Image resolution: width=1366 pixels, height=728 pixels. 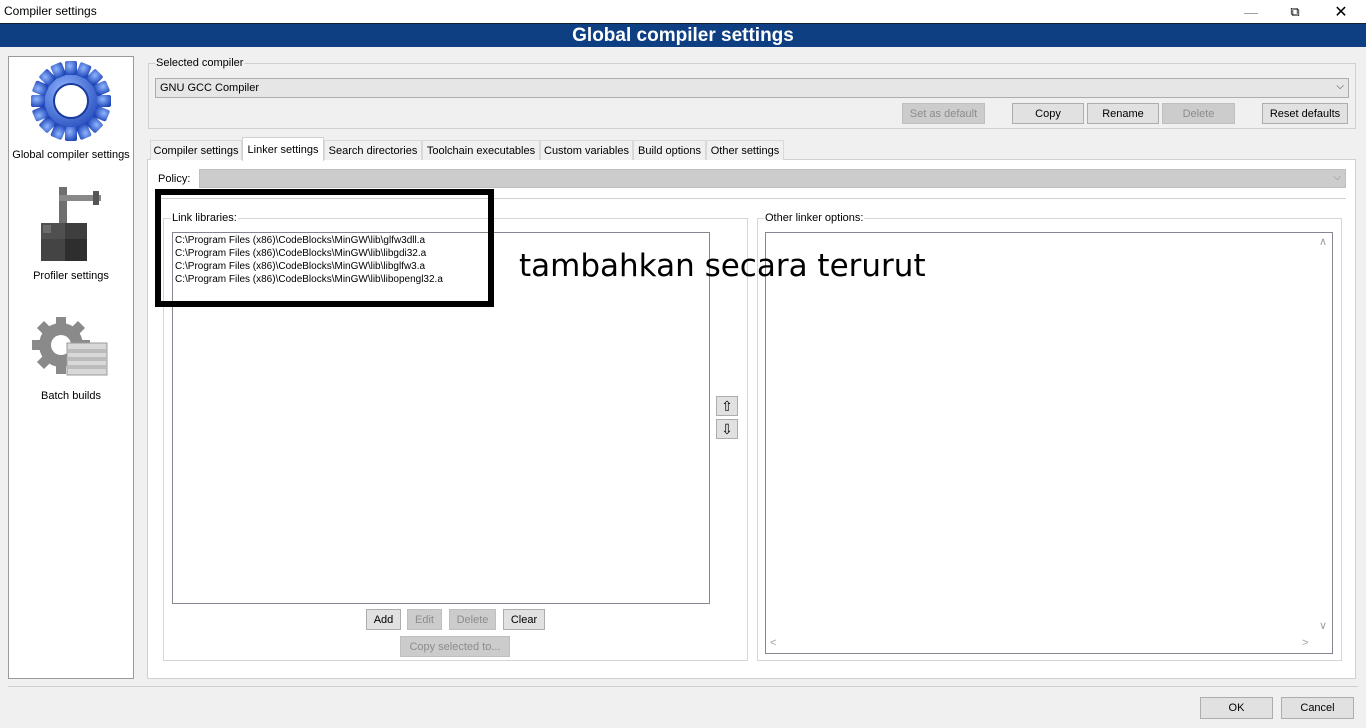 What do you see at coordinates (586, 150) in the screenshot?
I see `tab-custom-variables: Custom variables` at bounding box center [586, 150].